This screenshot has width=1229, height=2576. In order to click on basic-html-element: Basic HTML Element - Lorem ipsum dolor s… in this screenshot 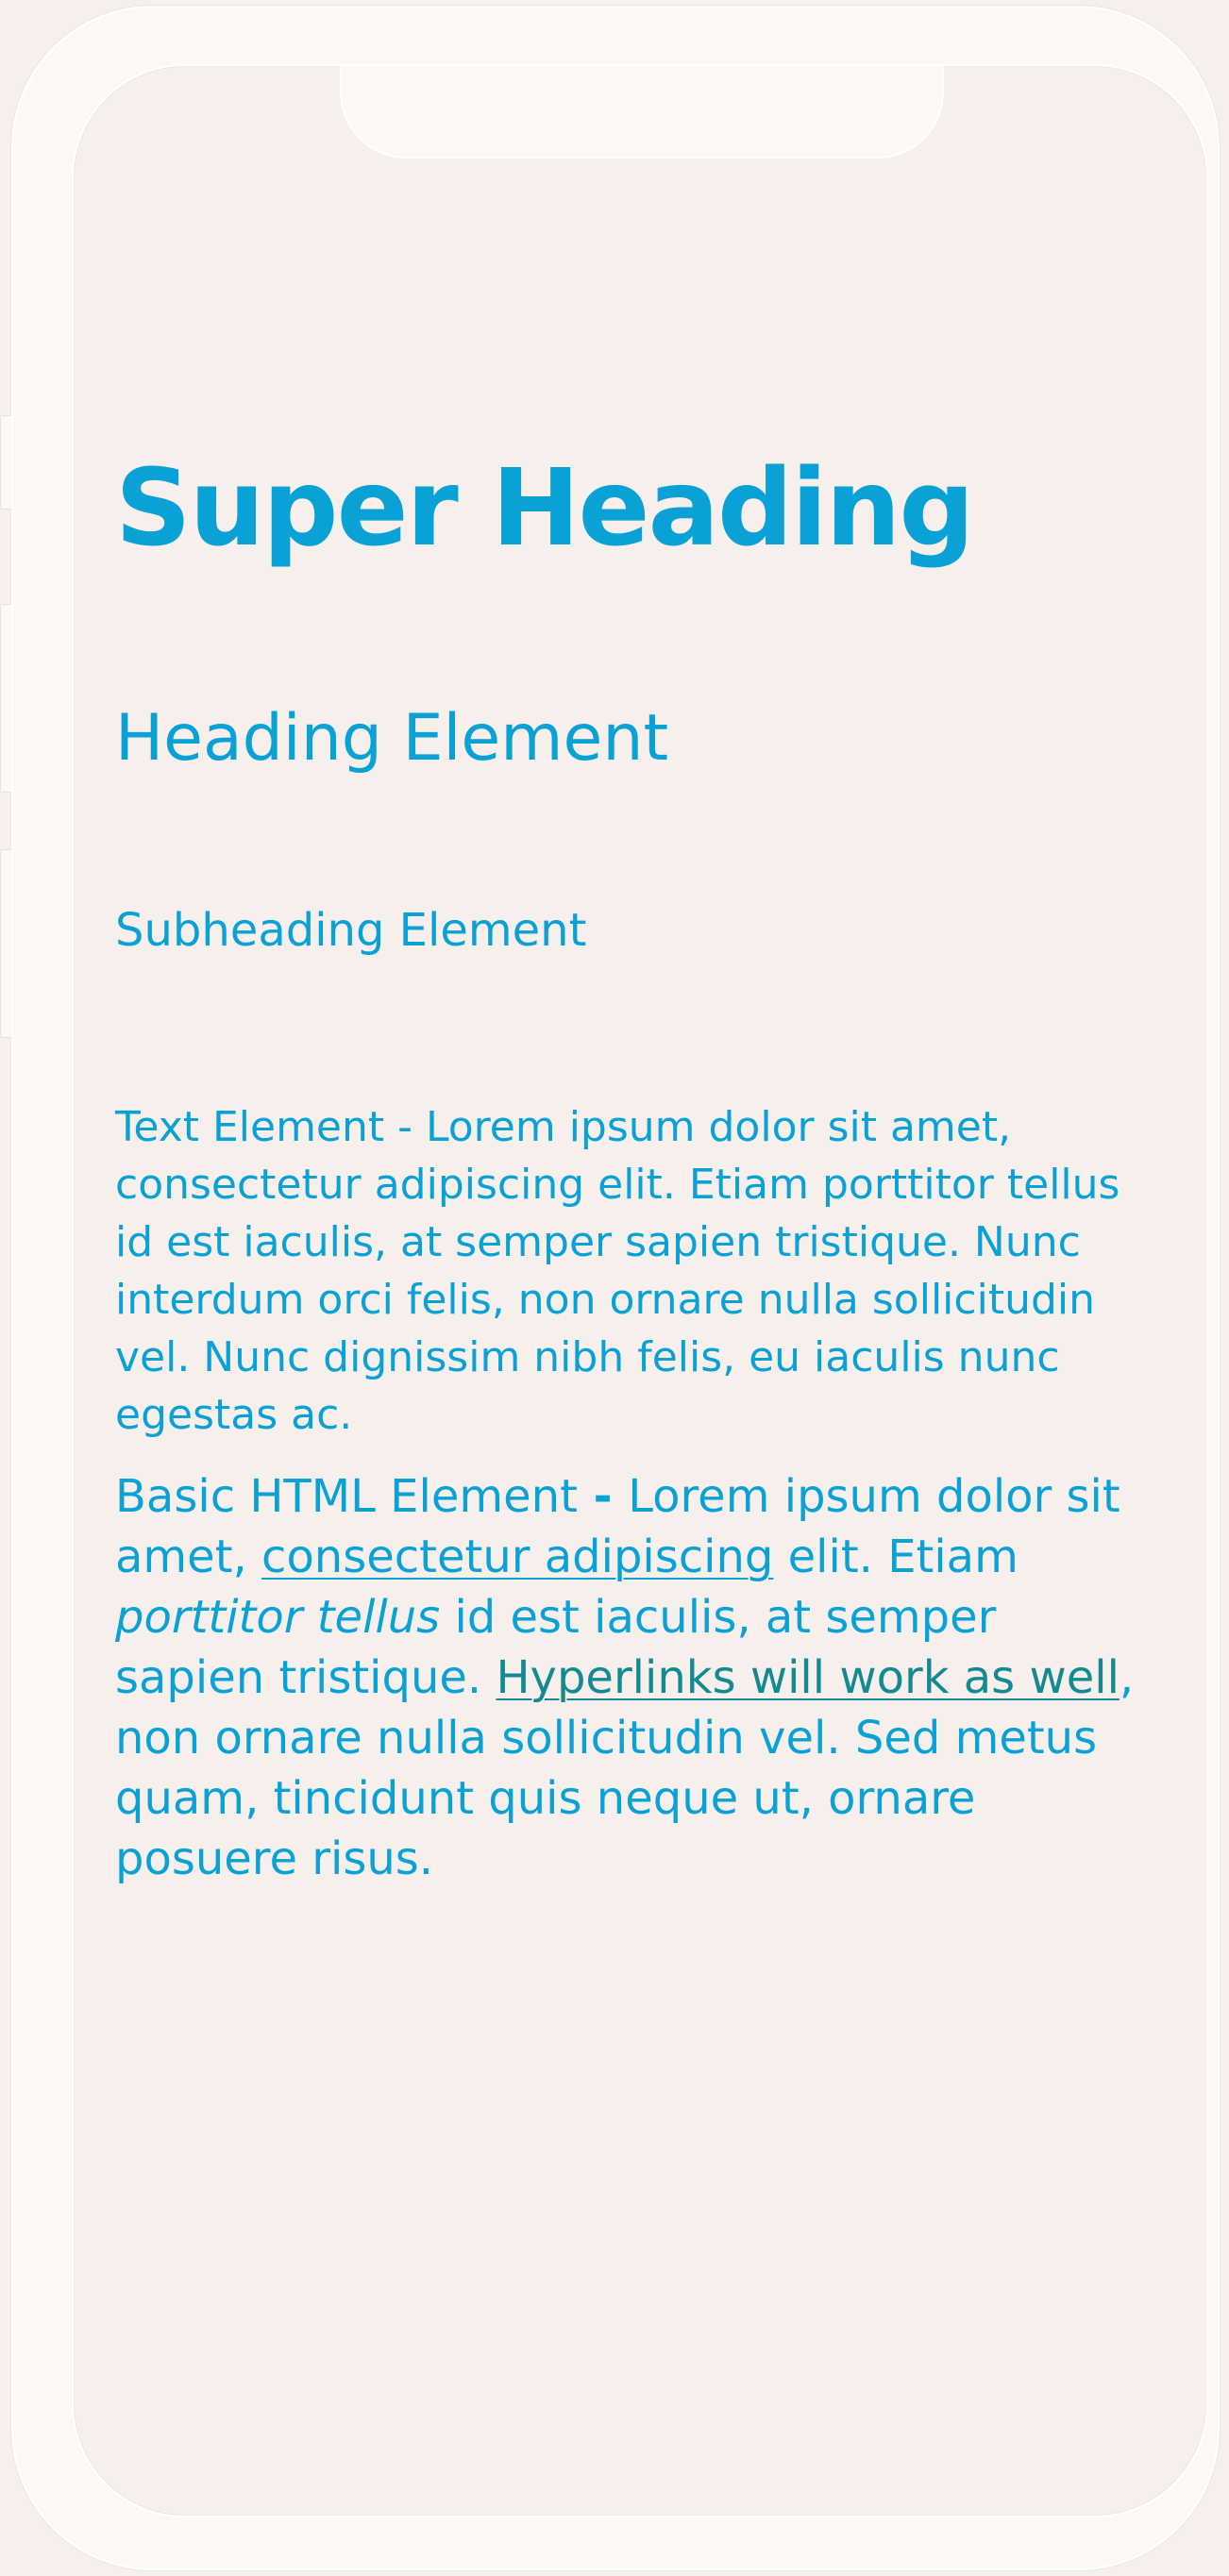, I will do `click(630, 1677)`.